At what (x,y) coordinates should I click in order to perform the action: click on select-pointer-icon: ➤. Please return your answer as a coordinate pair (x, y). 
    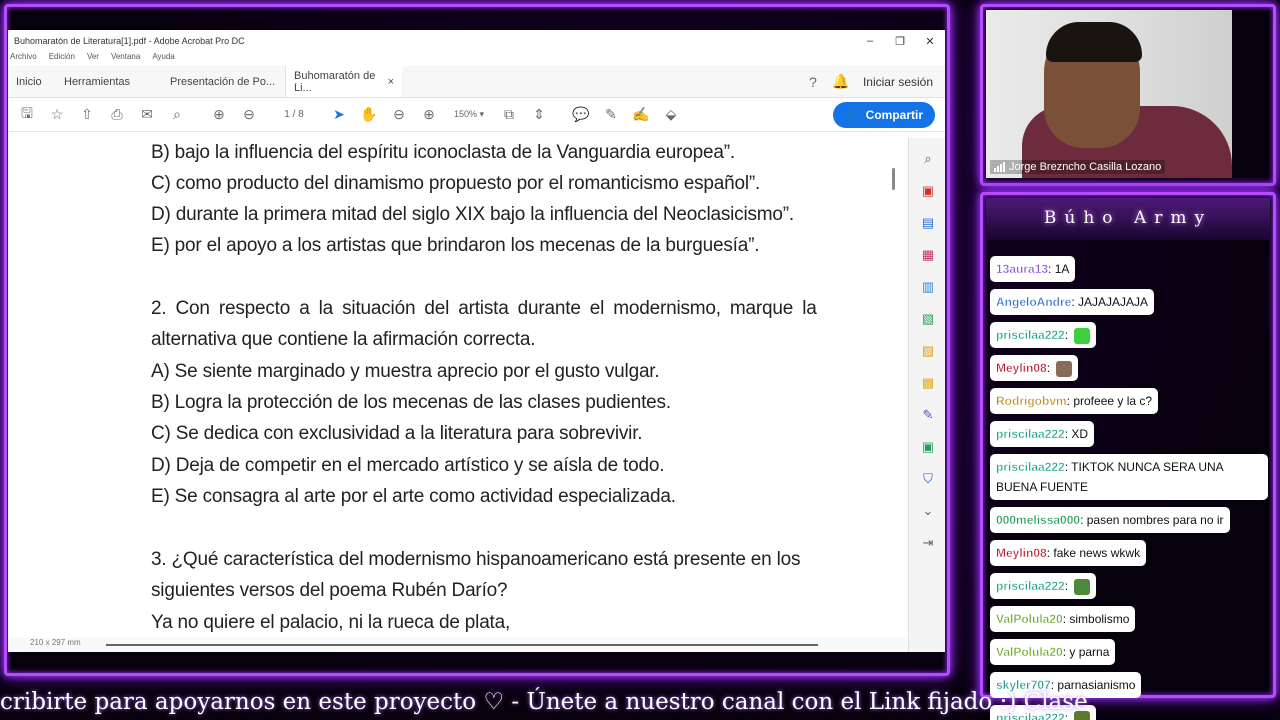
    Looking at the image, I should click on (339, 114).